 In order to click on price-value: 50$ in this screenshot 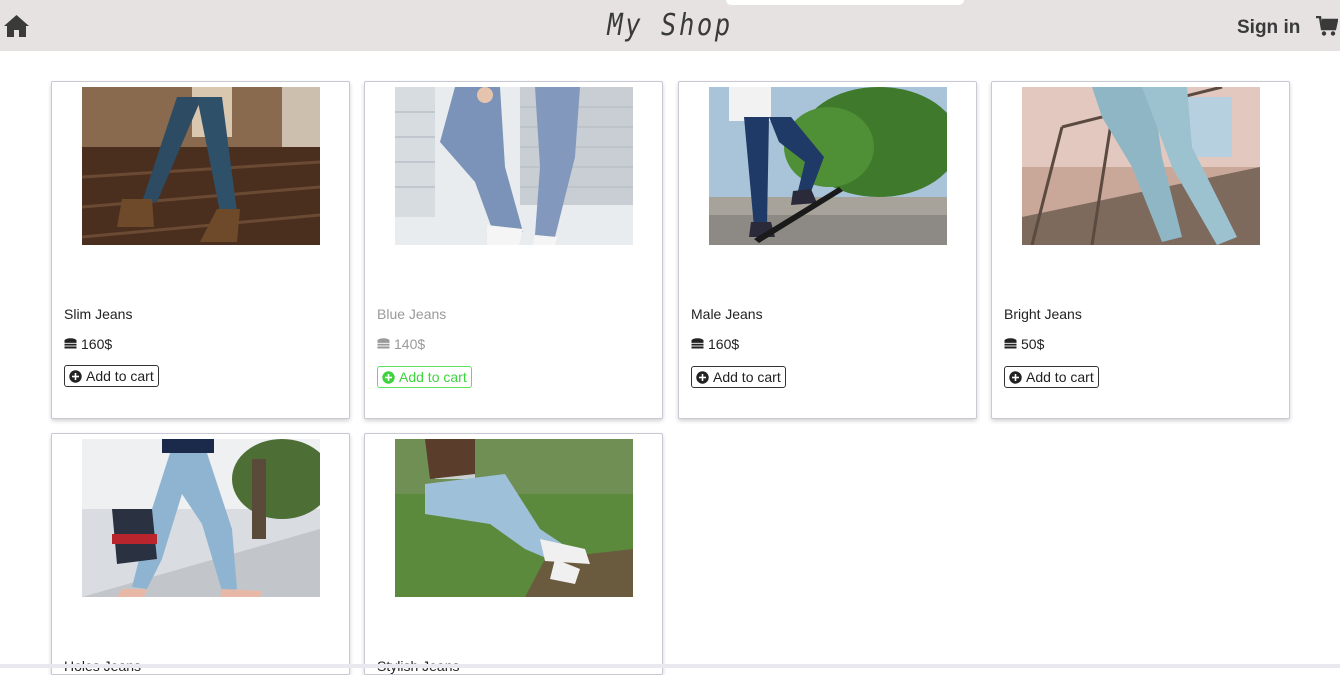, I will do `click(1033, 344)`.